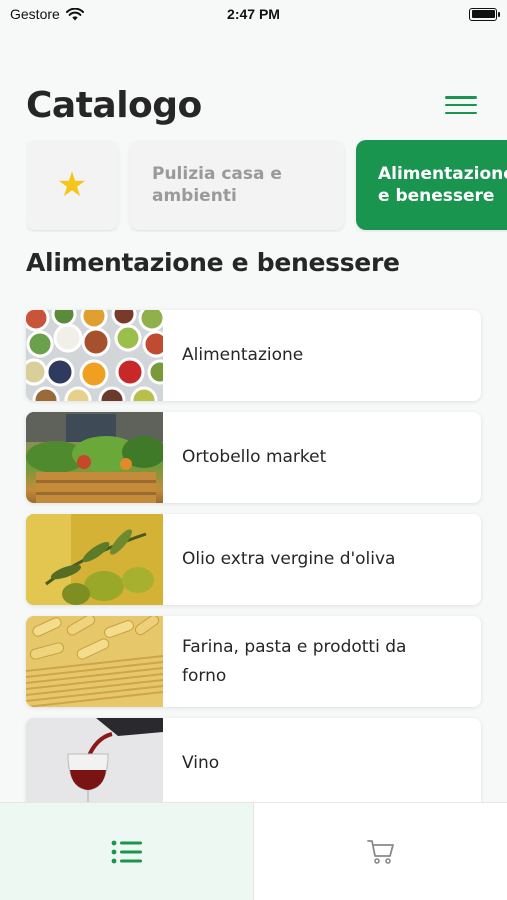  What do you see at coordinates (253, 14) in the screenshot?
I see `status-bar: Gestore 2:47 PM` at bounding box center [253, 14].